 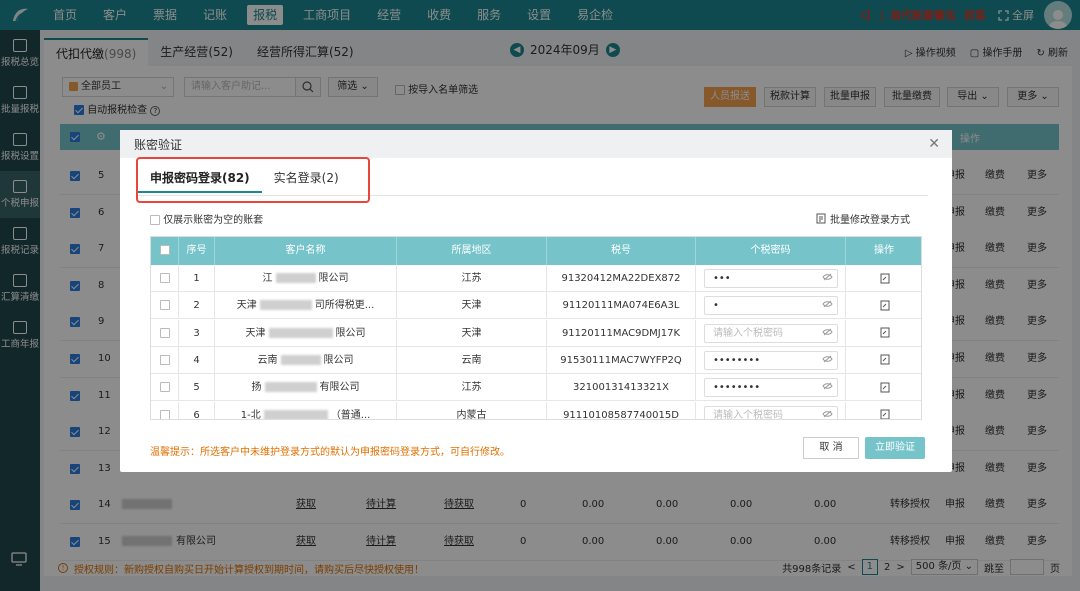 What do you see at coordinates (771, 251) in the screenshot?
I see `column-header: 个税密码` at bounding box center [771, 251].